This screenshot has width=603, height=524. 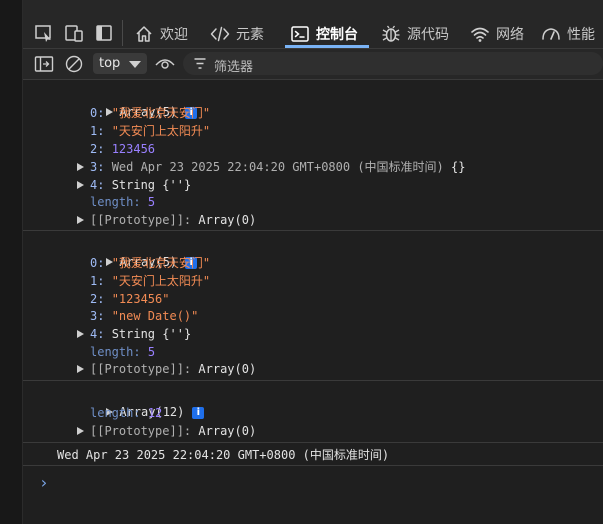 I want to click on context-selector-value: top, so click(x=110, y=63).